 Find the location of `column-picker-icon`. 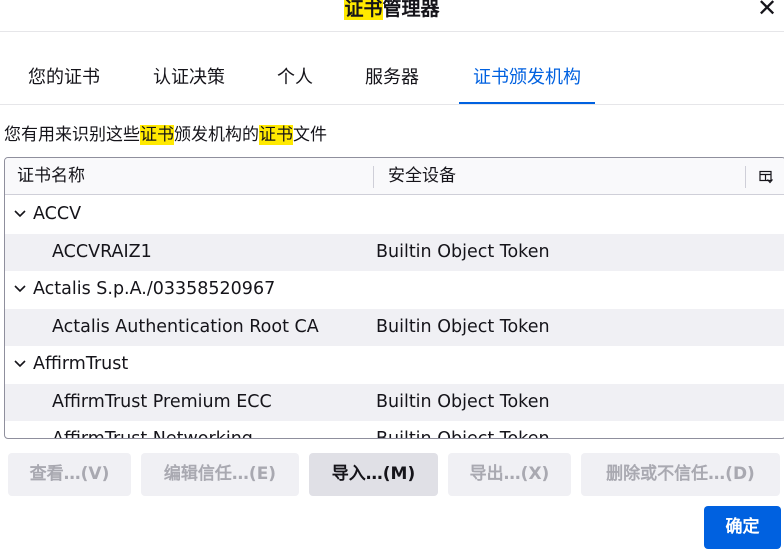

column-picker-icon is located at coordinates (766, 176).